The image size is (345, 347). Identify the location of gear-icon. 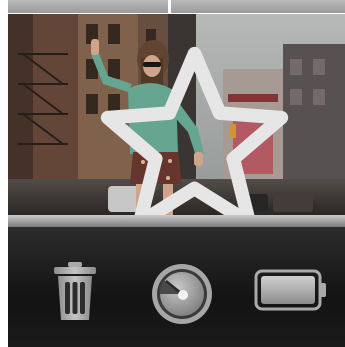
(324, 58).